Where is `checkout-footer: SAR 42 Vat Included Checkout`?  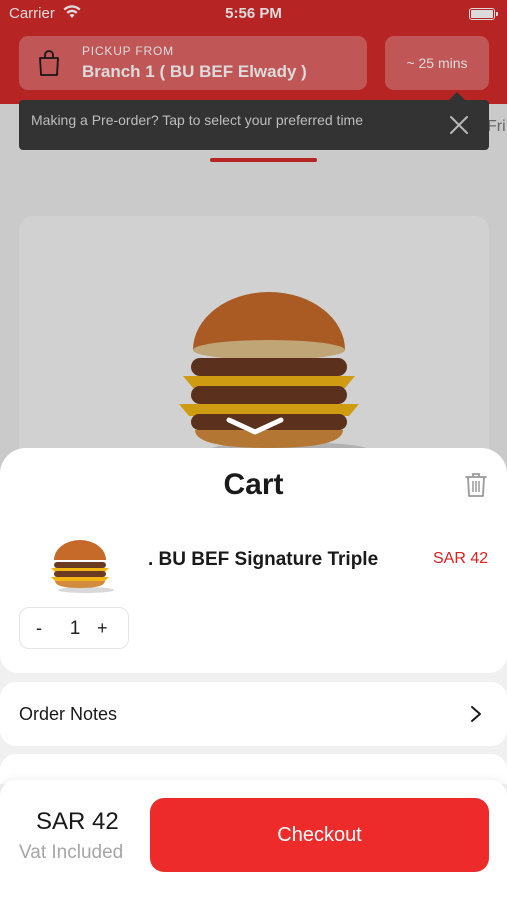 checkout-footer: SAR 42 Vat Included Checkout is located at coordinates (253, 840).